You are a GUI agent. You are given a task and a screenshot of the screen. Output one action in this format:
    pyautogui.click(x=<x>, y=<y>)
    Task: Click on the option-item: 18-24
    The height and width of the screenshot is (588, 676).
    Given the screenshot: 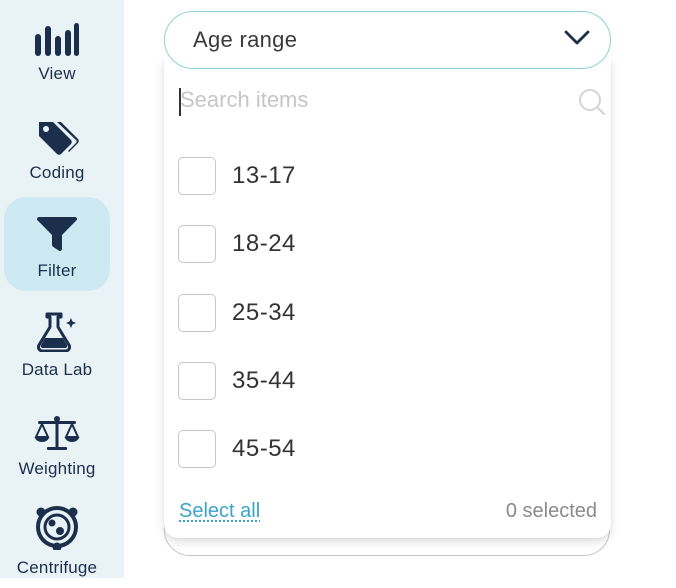 What is the action you would take?
    pyautogui.click(x=388, y=244)
    